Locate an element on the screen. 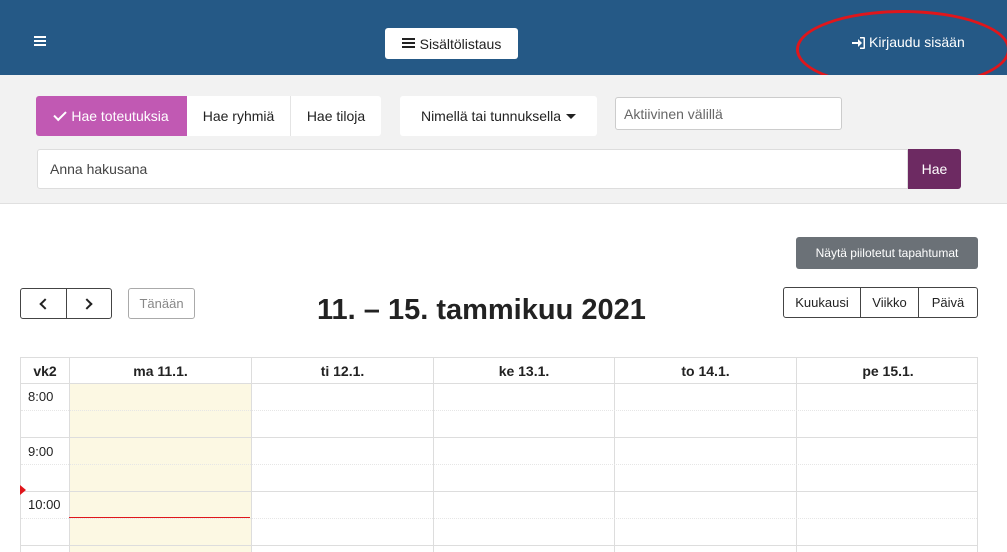  chevron-left-icon is located at coordinates (45, 303).